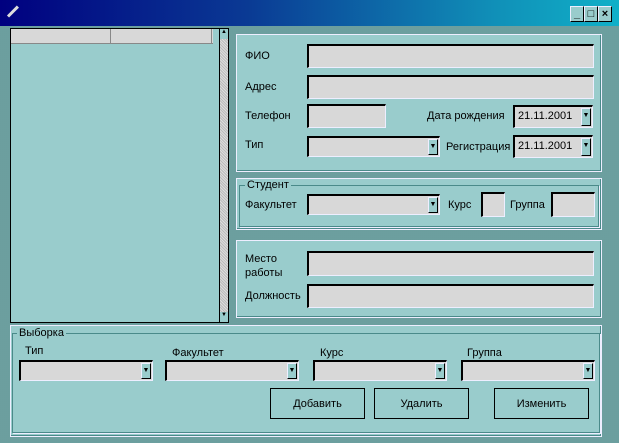 The image size is (619, 443). Describe the element at coordinates (332, 353) in the screenshot. I see `filter-course-label: Курс` at that location.